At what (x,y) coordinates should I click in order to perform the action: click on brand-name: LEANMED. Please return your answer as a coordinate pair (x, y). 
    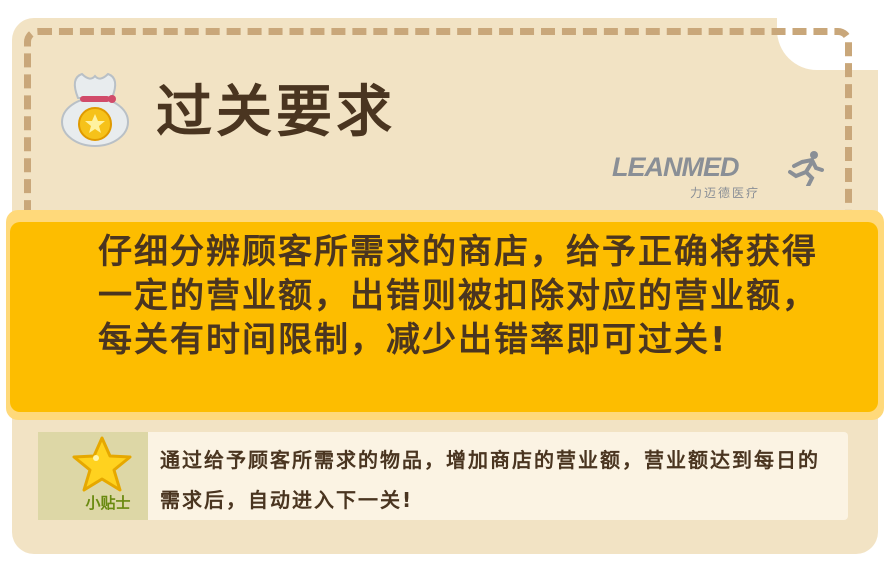
    Looking at the image, I should click on (675, 167).